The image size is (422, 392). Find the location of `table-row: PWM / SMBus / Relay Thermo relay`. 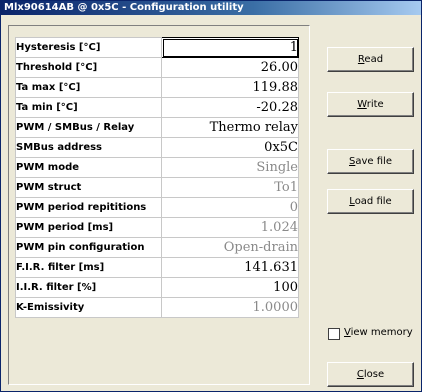

table-row: PWM / SMBus / Relay Thermo relay is located at coordinates (157, 127).